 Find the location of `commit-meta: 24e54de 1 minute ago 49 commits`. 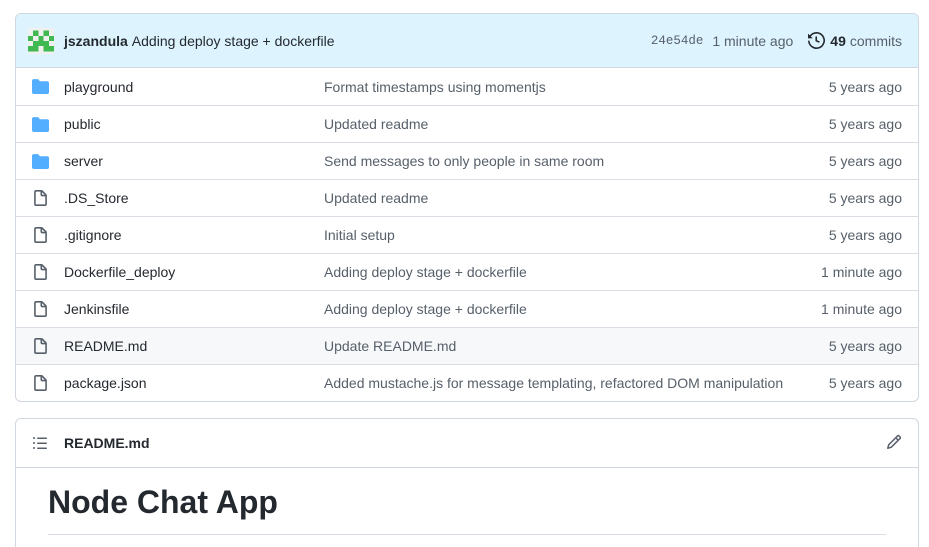

commit-meta: 24e54de 1 minute ago 49 commits is located at coordinates (776, 40).